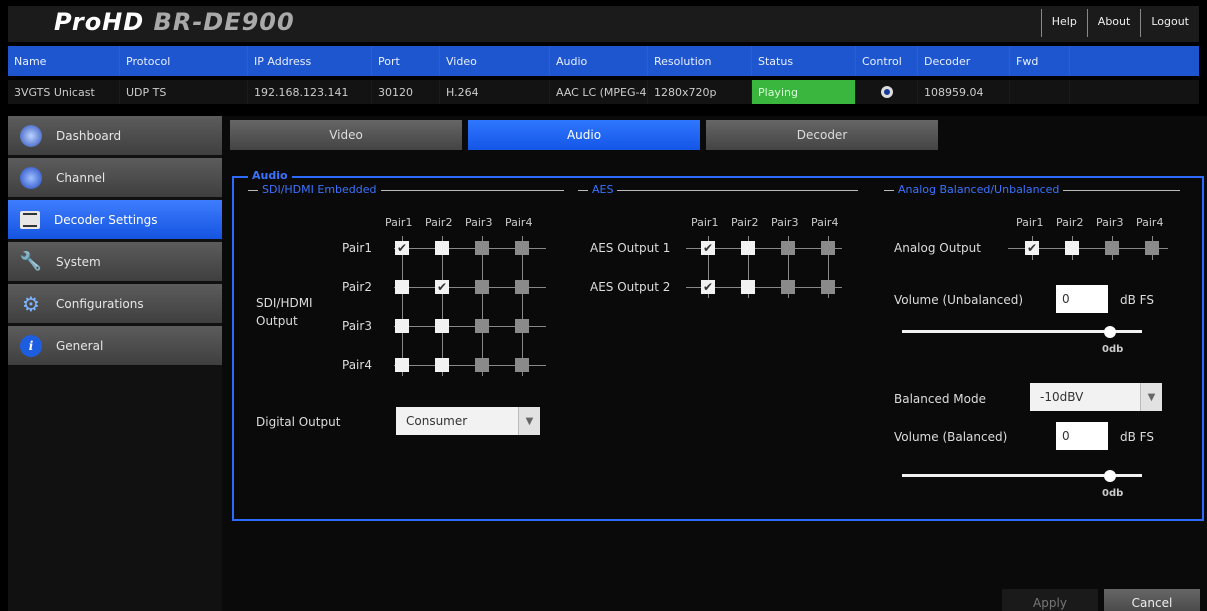 The width and height of the screenshot is (1207, 611). What do you see at coordinates (115, 135) in the screenshot?
I see `sidebar-item-dashboard: Dashboard` at bounding box center [115, 135].